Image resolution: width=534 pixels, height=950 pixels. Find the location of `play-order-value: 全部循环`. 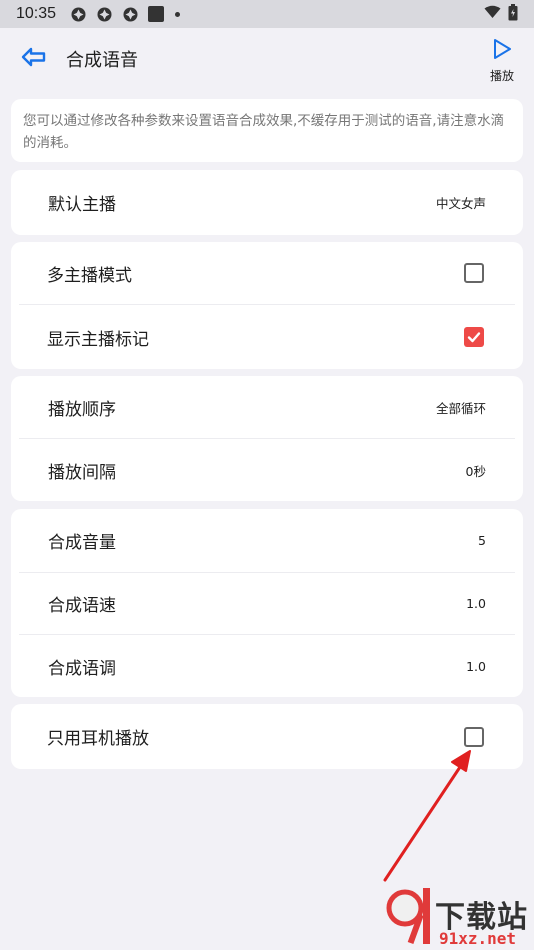

play-order-value: 全部循环 is located at coordinates (460, 408).